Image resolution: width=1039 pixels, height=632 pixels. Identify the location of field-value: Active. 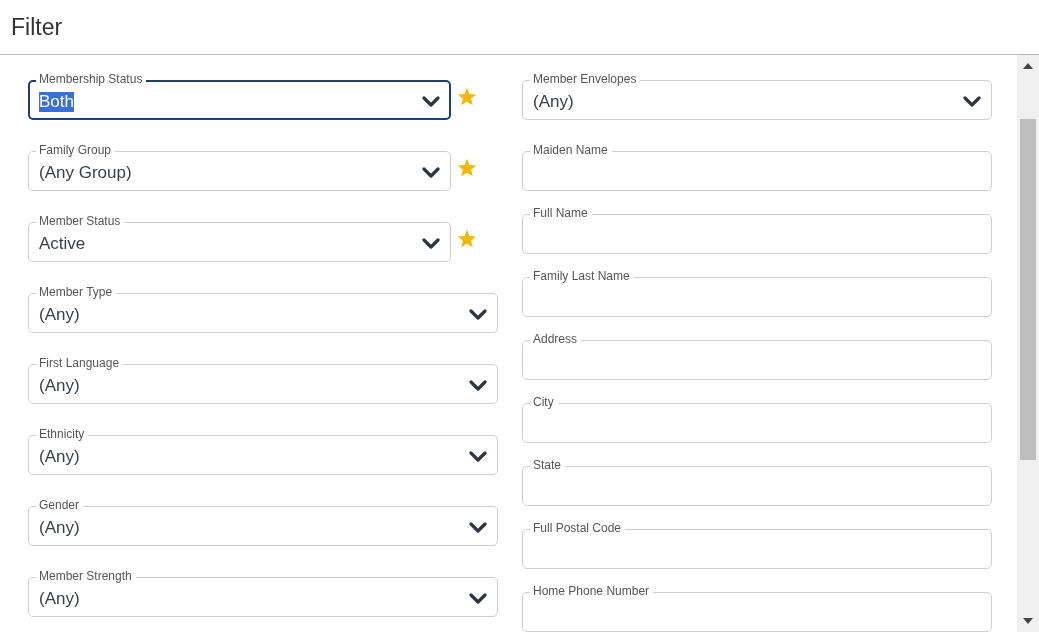
(63, 244).